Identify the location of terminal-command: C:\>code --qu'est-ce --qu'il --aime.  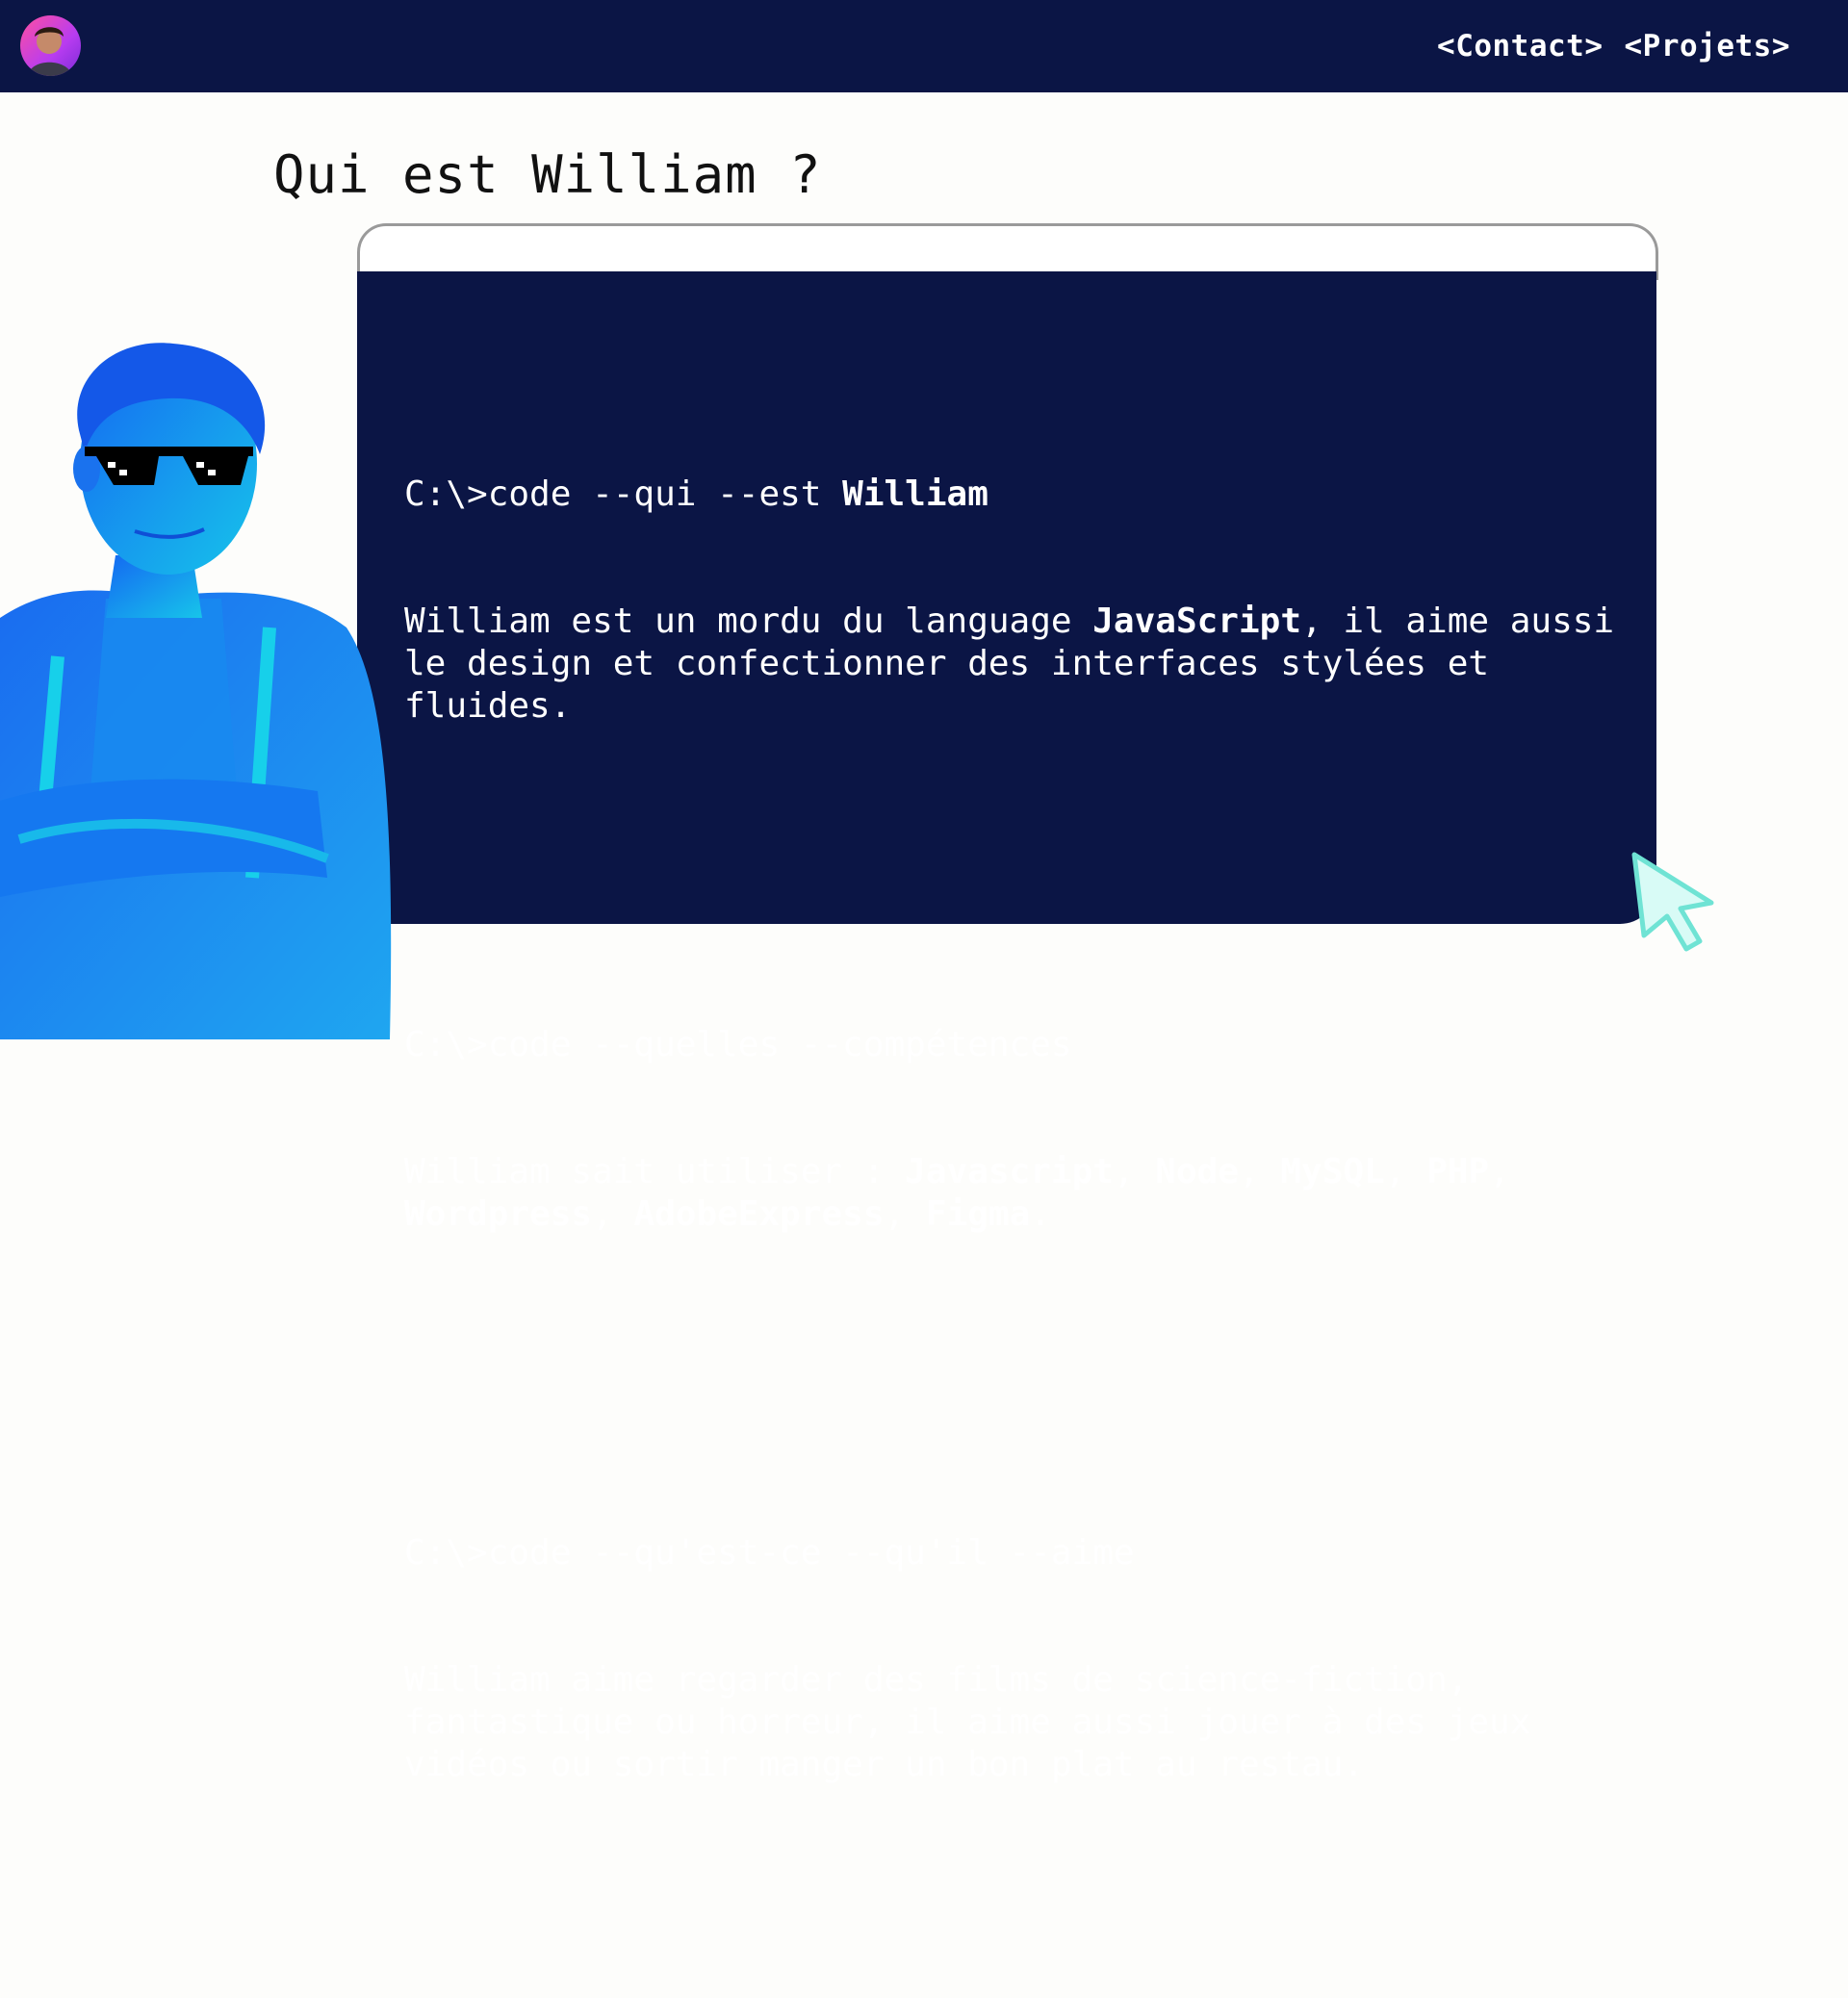
(1015, 1553).